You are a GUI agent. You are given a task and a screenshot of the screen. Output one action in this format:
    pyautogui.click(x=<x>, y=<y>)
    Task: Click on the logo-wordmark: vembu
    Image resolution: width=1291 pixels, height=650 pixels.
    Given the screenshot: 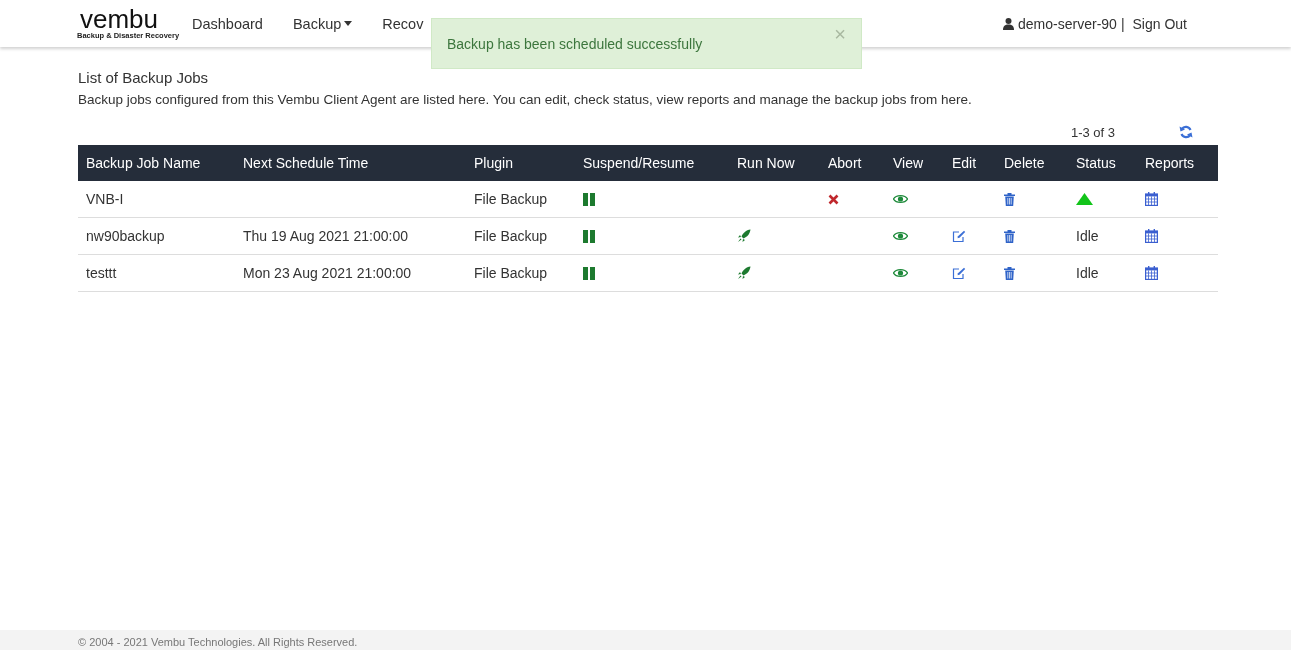 What is the action you would take?
    pyautogui.click(x=119, y=19)
    